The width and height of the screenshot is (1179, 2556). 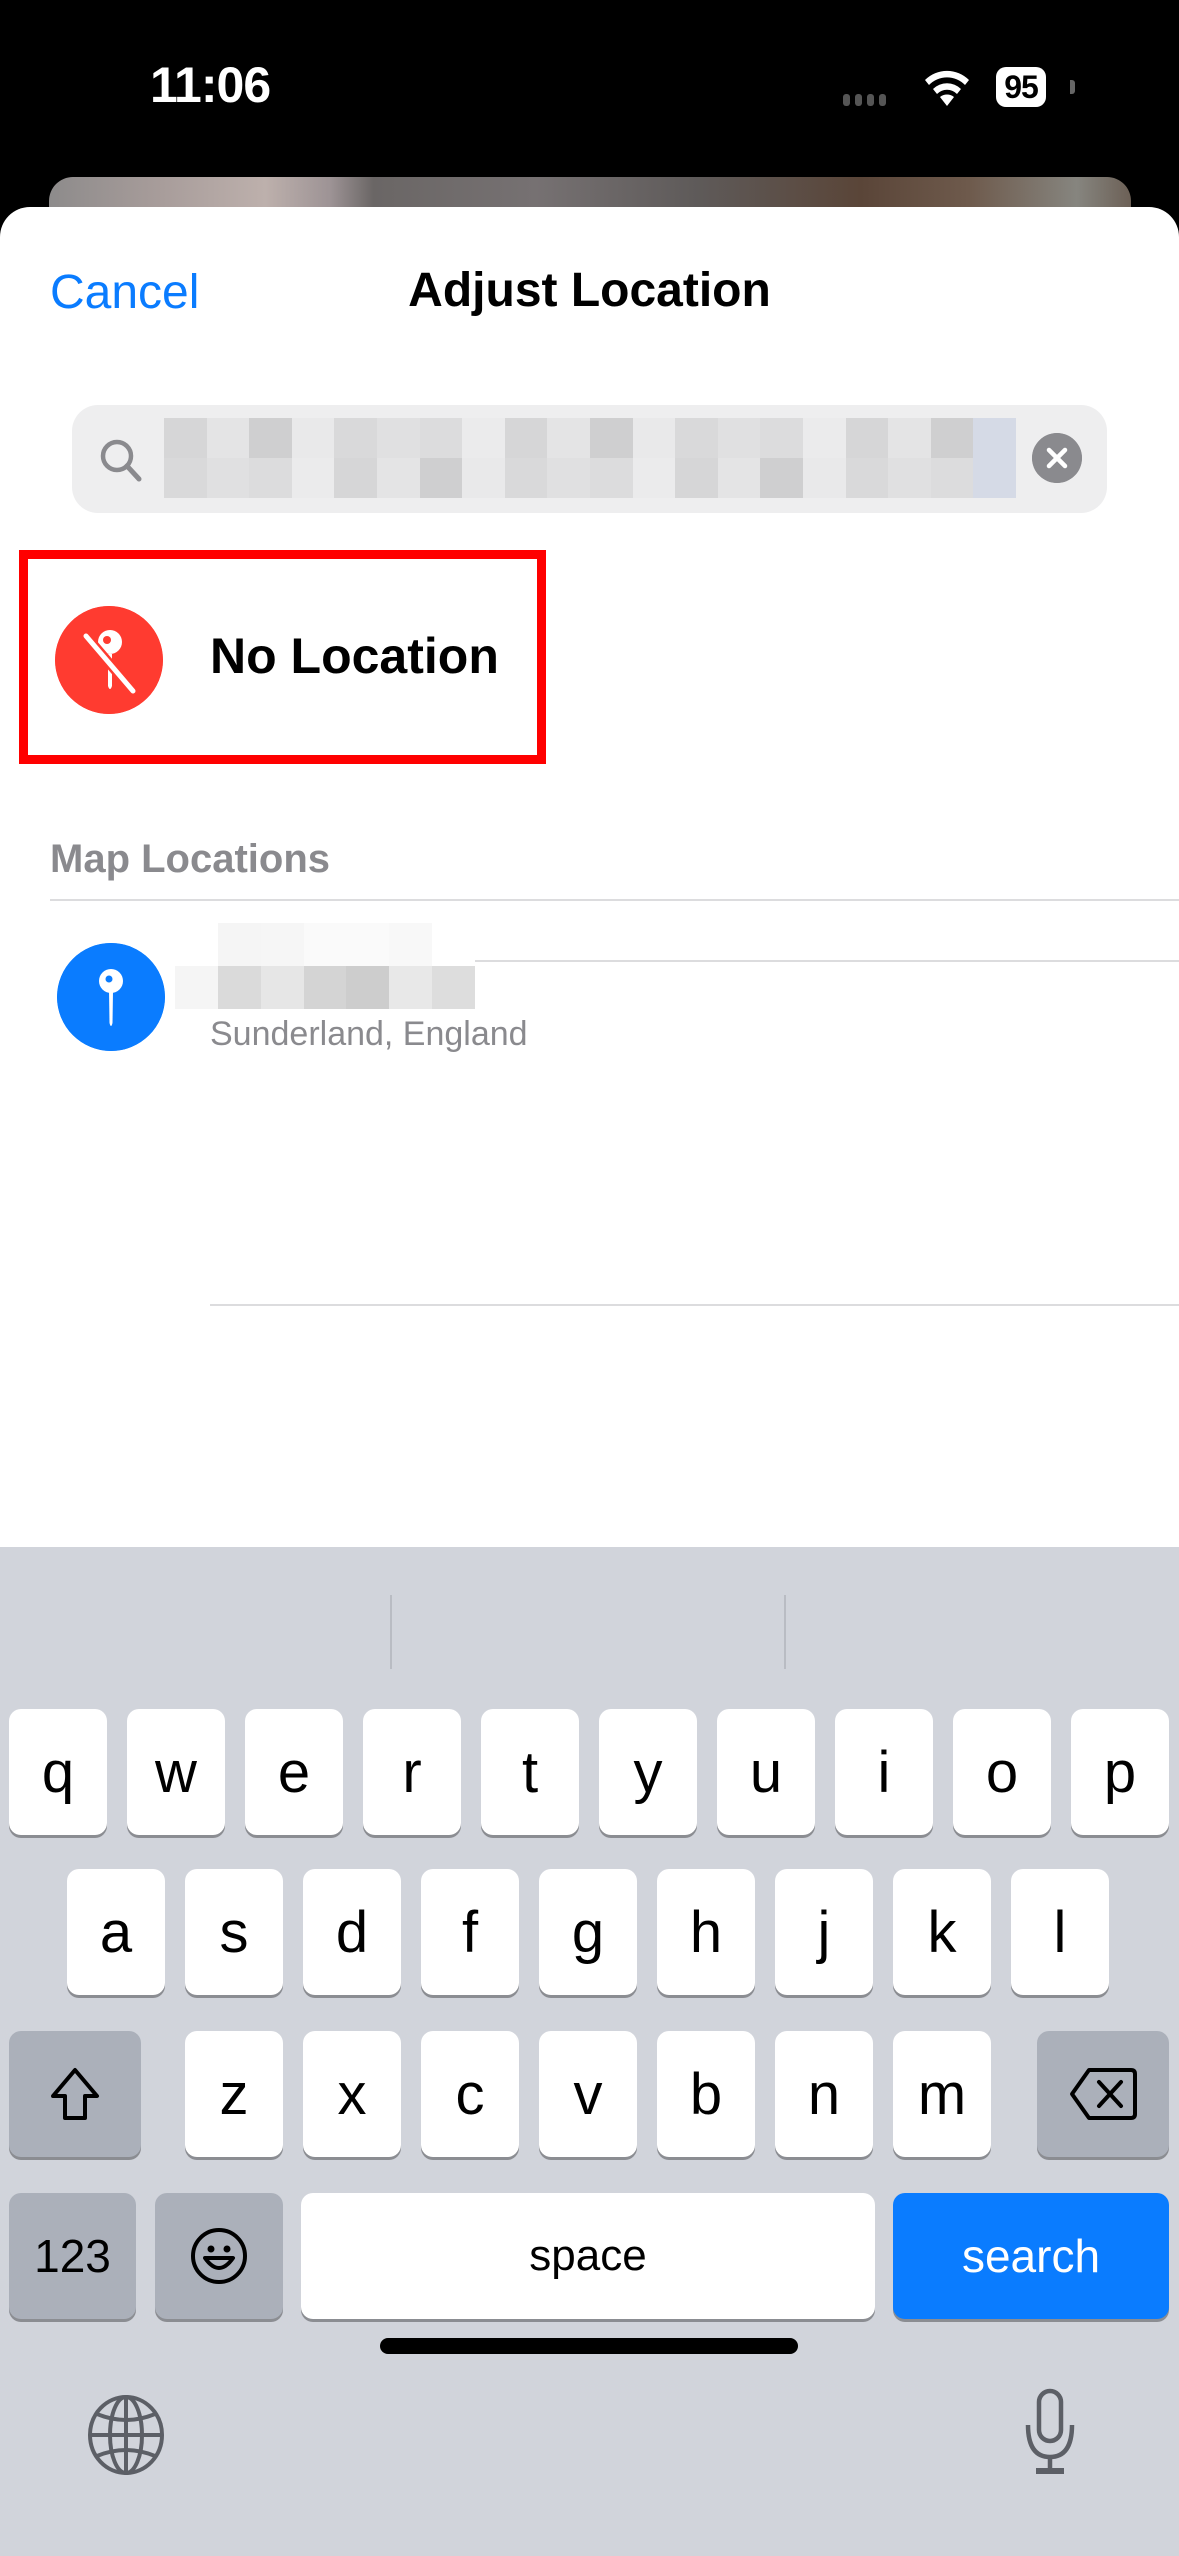 What do you see at coordinates (1120, 1772) in the screenshot?
I see `key-p: p` at bounding box center [1120, 1772].